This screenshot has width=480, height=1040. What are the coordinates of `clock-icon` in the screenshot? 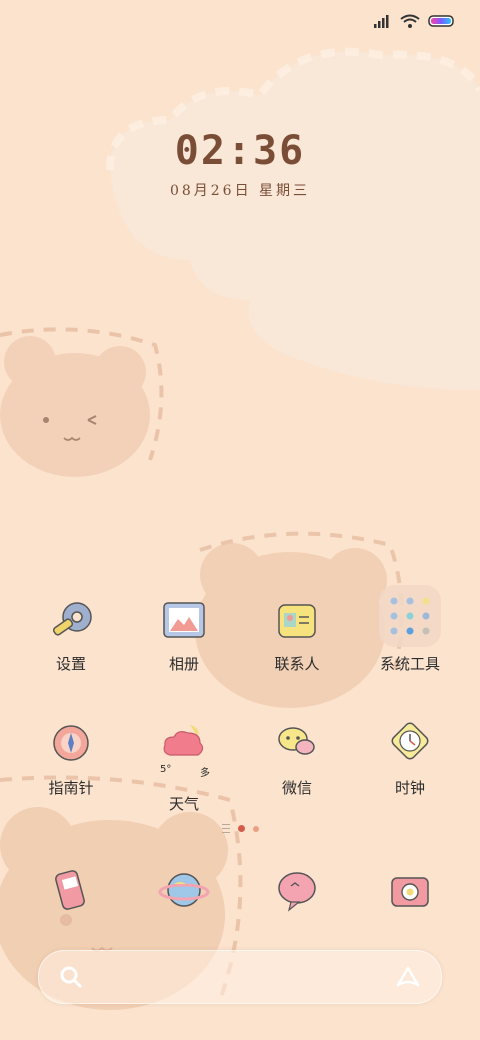 It's located at (410, 741).